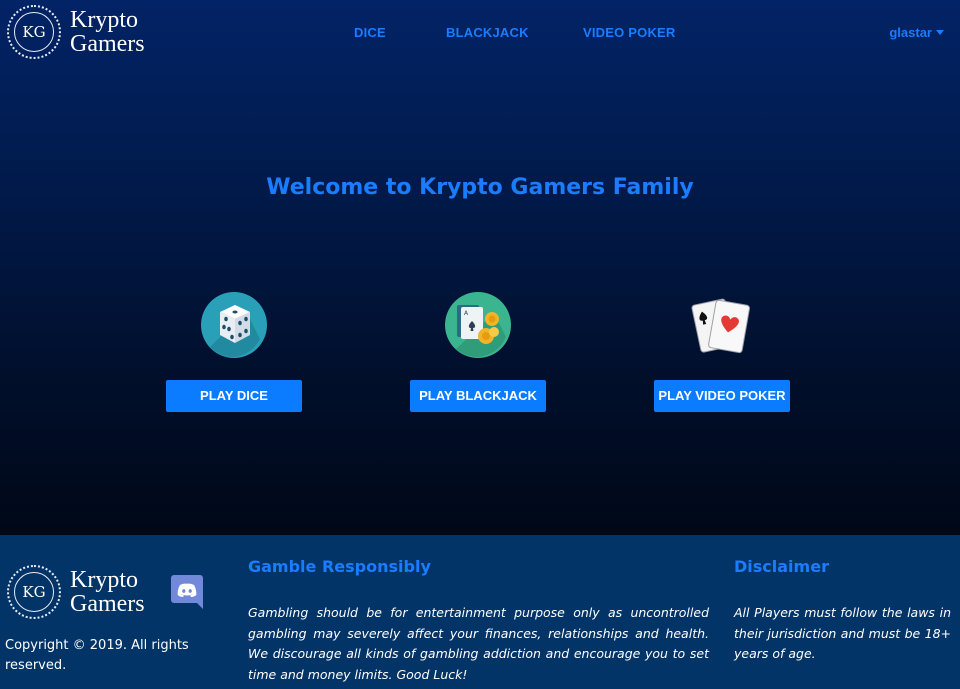 Image resolution: width=960 pixels, height=689 pixels. Describe the element at coordinates (97, 655) in the screenshot. I see `copyright-text: Copyright © 2019. All rights reserved.` at that location.